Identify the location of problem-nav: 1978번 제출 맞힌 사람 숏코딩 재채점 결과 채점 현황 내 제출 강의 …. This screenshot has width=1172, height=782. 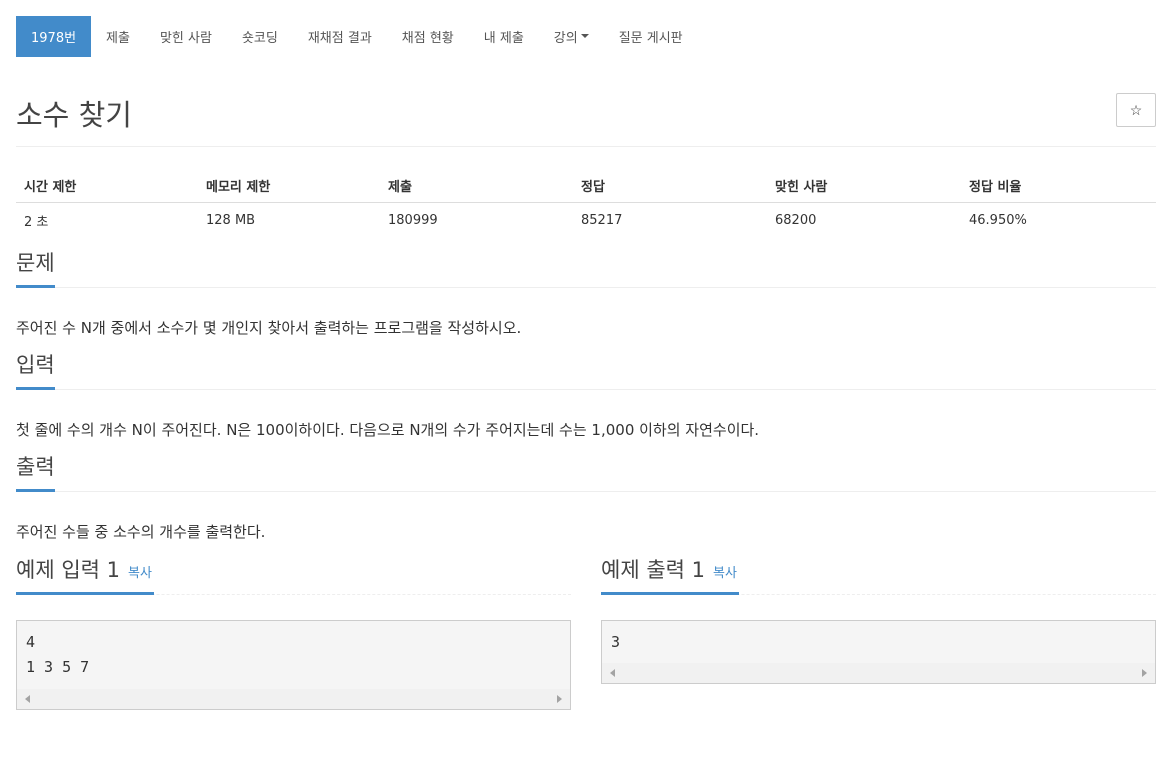
(586, 31).